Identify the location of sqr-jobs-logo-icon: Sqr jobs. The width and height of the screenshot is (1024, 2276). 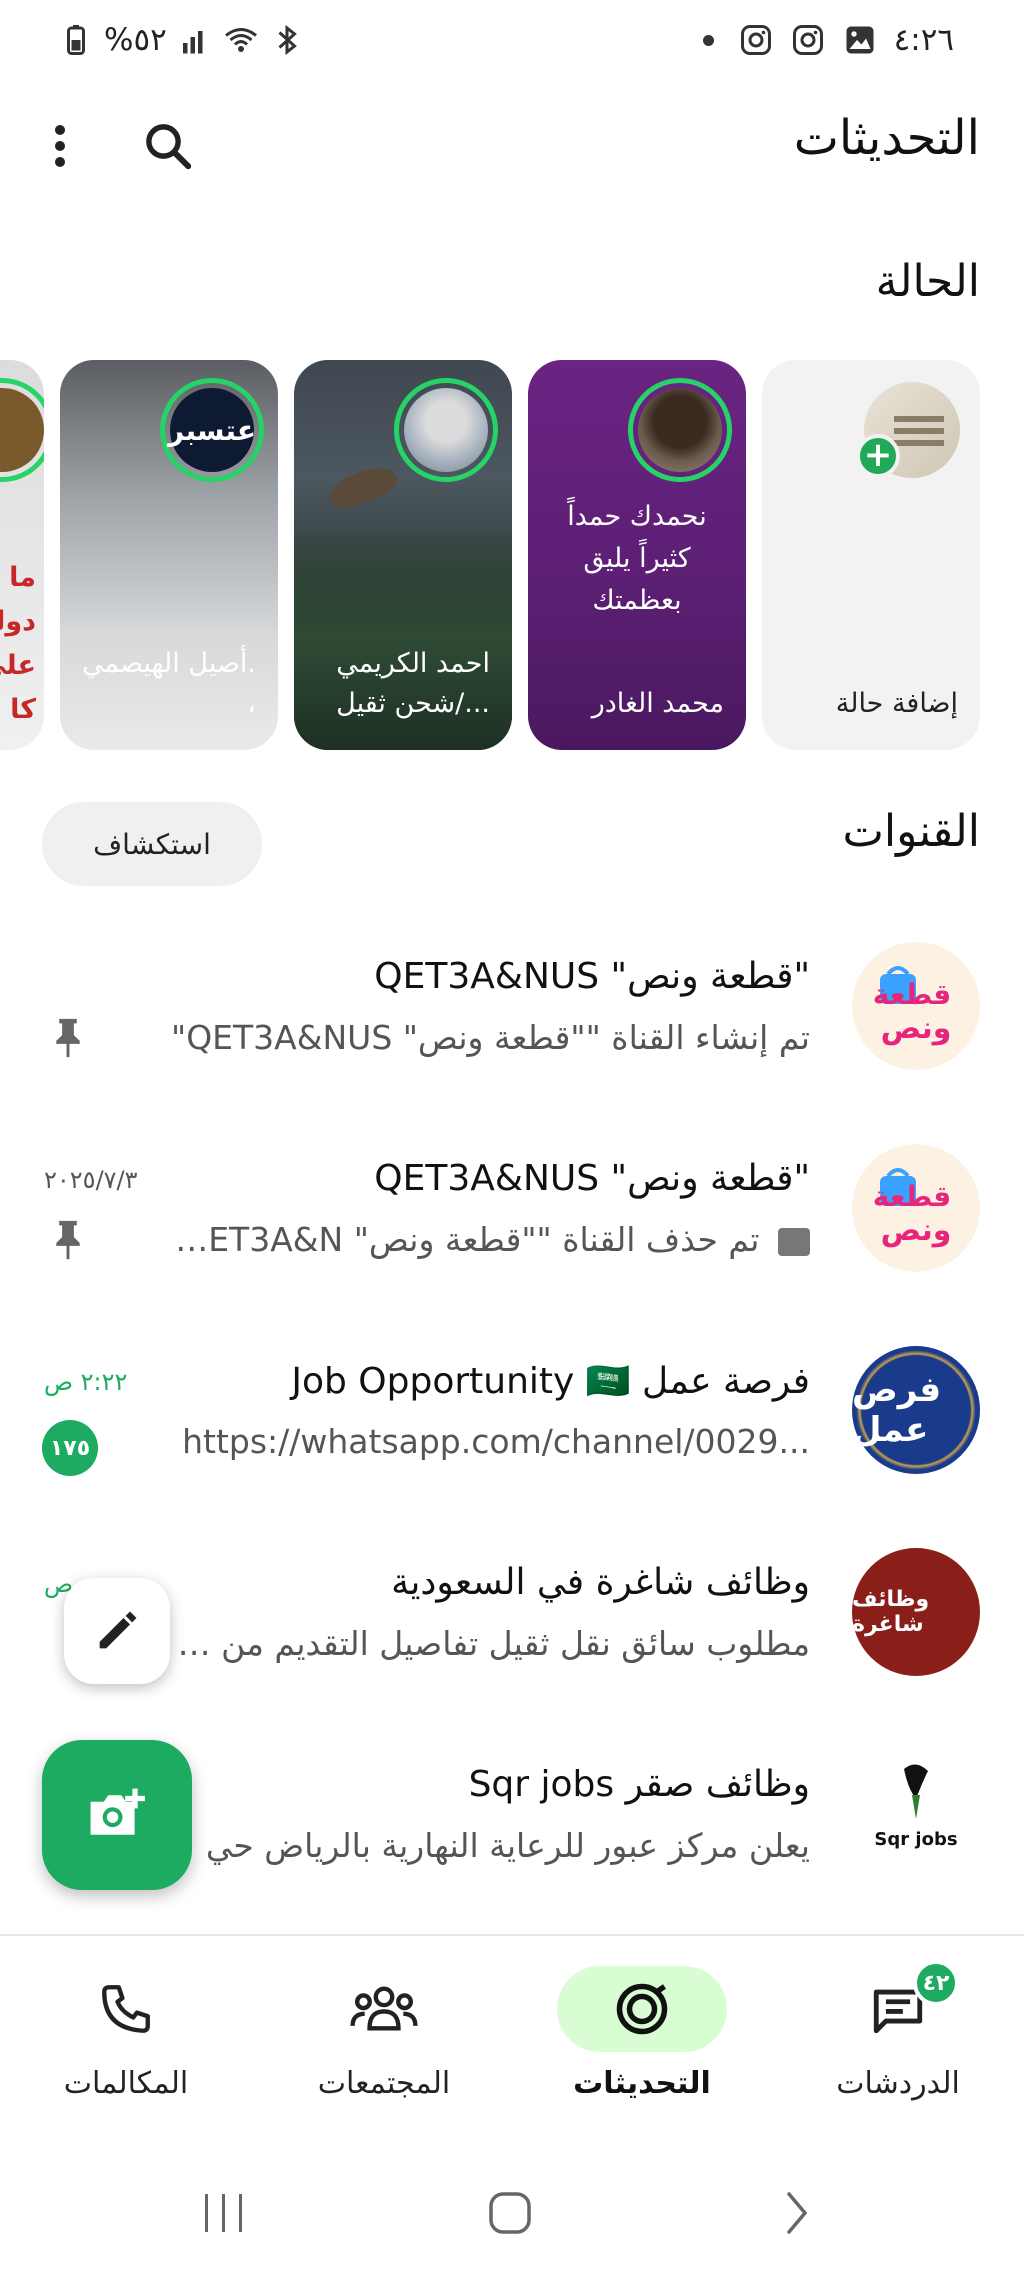
(916, 1807).